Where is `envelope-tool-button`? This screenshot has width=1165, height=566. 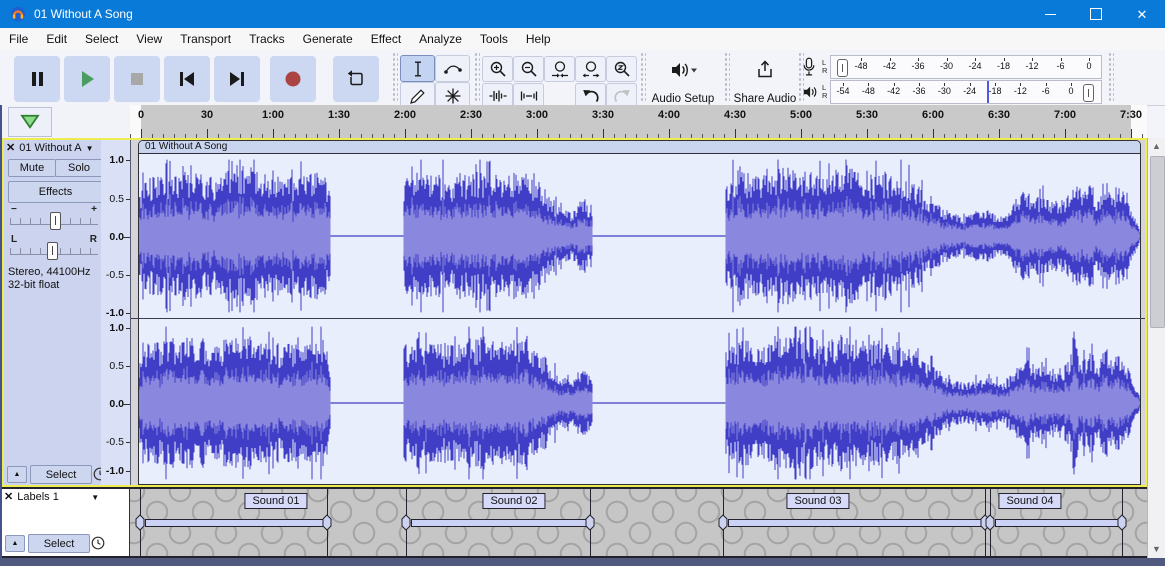
envelope-tool-button is located at coordinates (452, 68).